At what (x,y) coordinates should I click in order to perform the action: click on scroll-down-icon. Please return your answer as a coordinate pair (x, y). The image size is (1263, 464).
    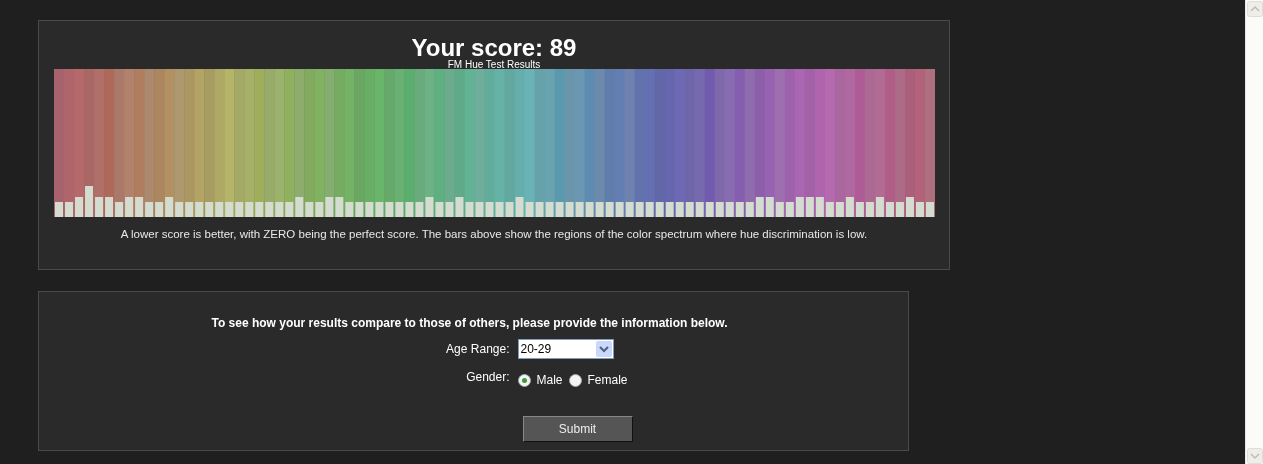
    Looking at the image, I should click on (1255, 456).